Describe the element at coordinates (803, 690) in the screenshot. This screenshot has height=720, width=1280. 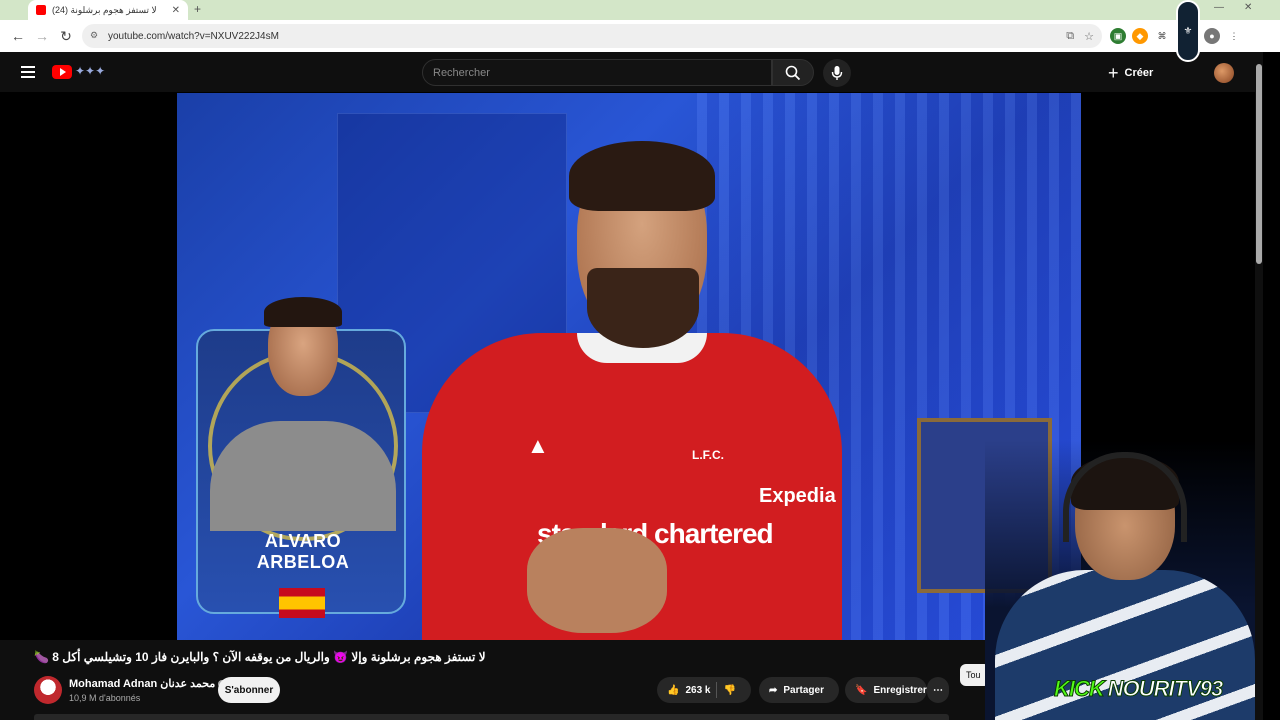
I see `share-label: Partager` at that location.